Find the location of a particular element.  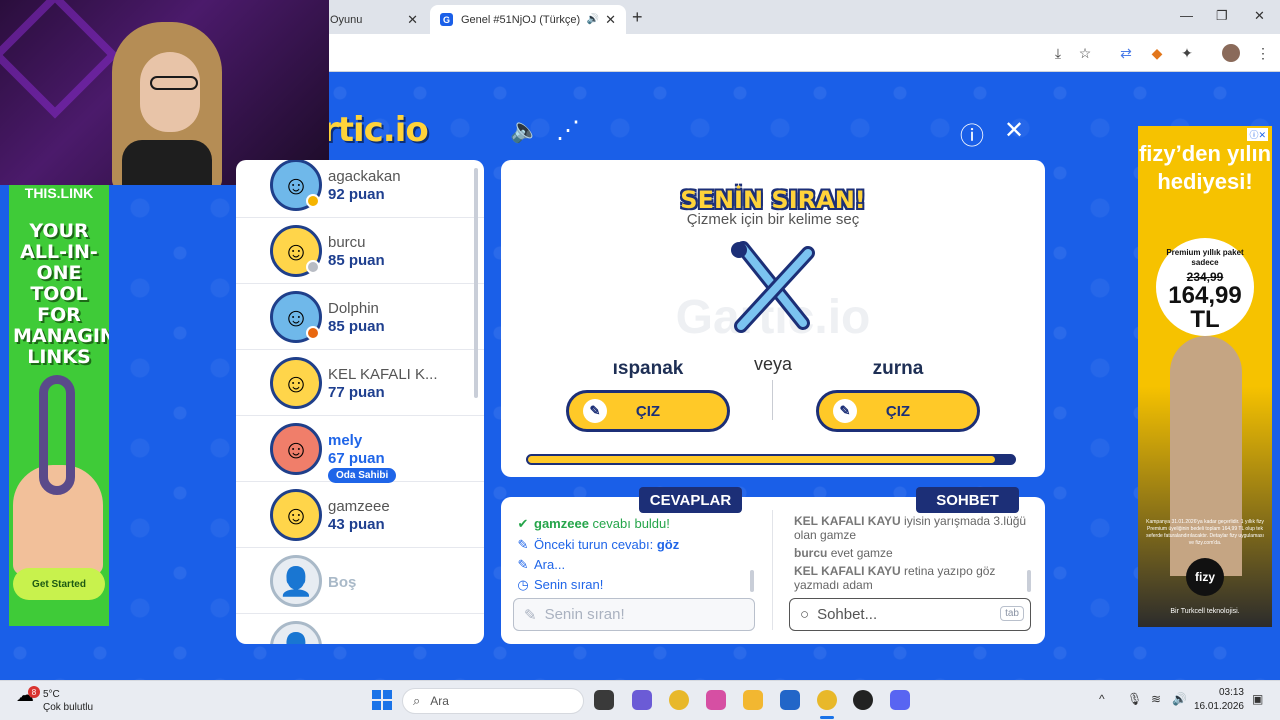

or-label: veya is located at coordinates (773, 364).